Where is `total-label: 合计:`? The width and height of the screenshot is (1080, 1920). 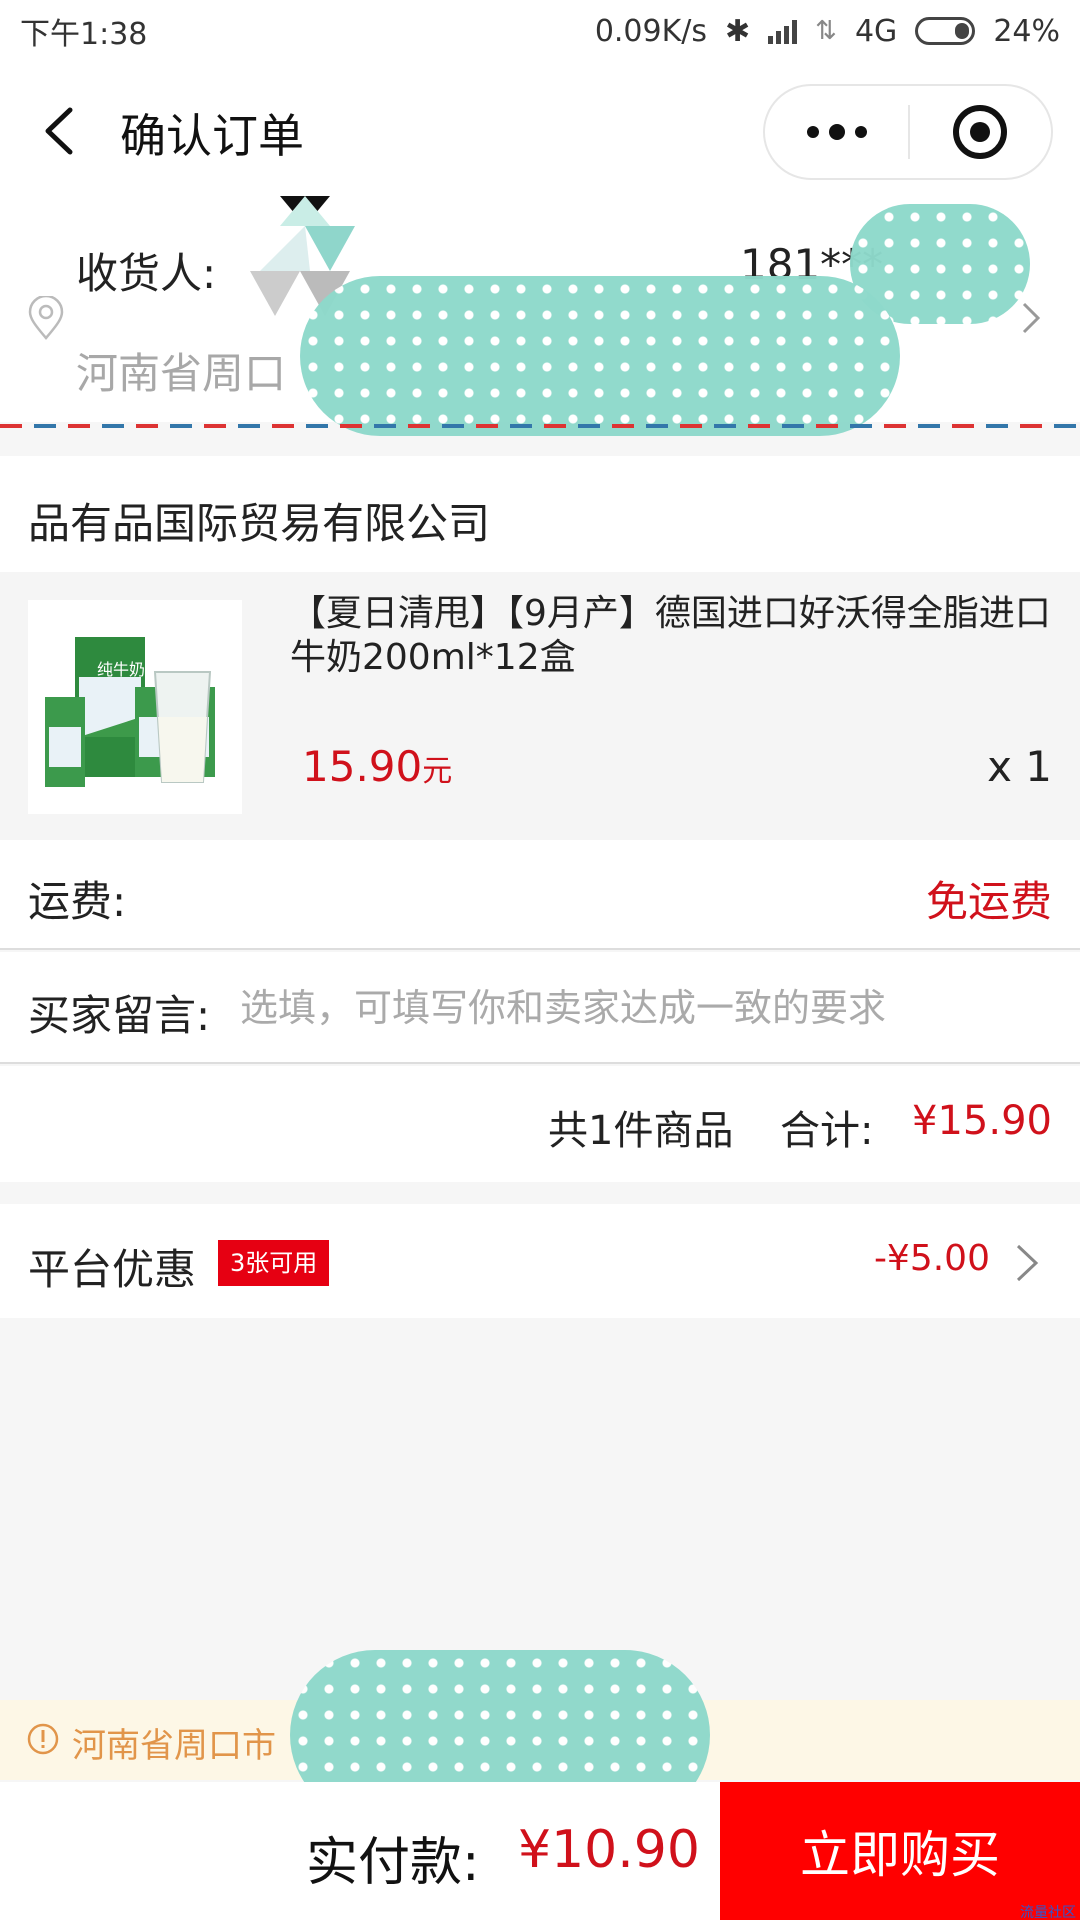
total-label: 合计: is located at coordinates (827, 1131).